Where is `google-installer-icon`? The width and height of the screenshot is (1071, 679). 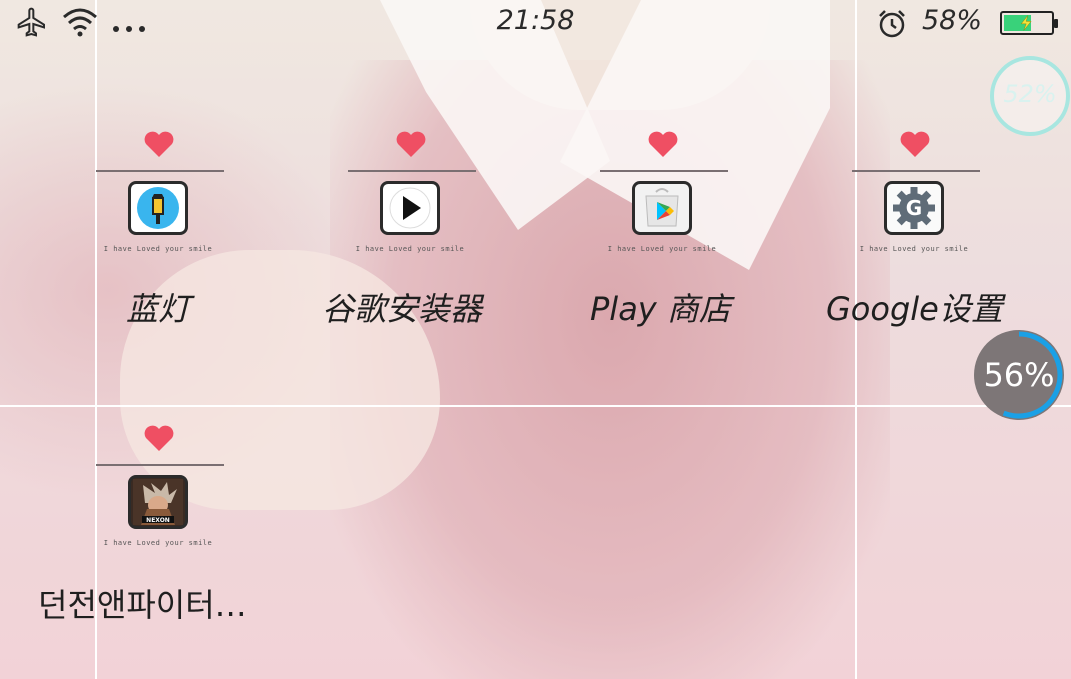
google-installer-icon is located at coordinates (410, 208).